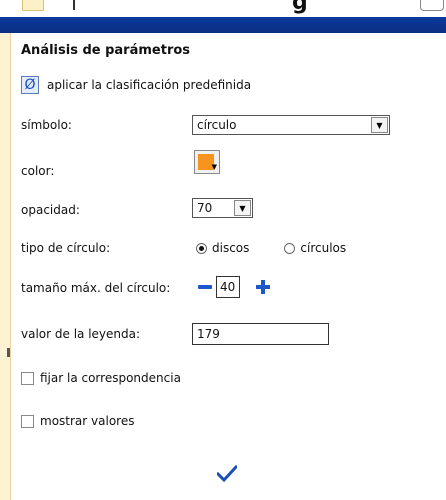  What do you see at coordinates (230, 248) in the screenshot?
I see `radio-discos-label: discos` at bounding box center [230, 248].